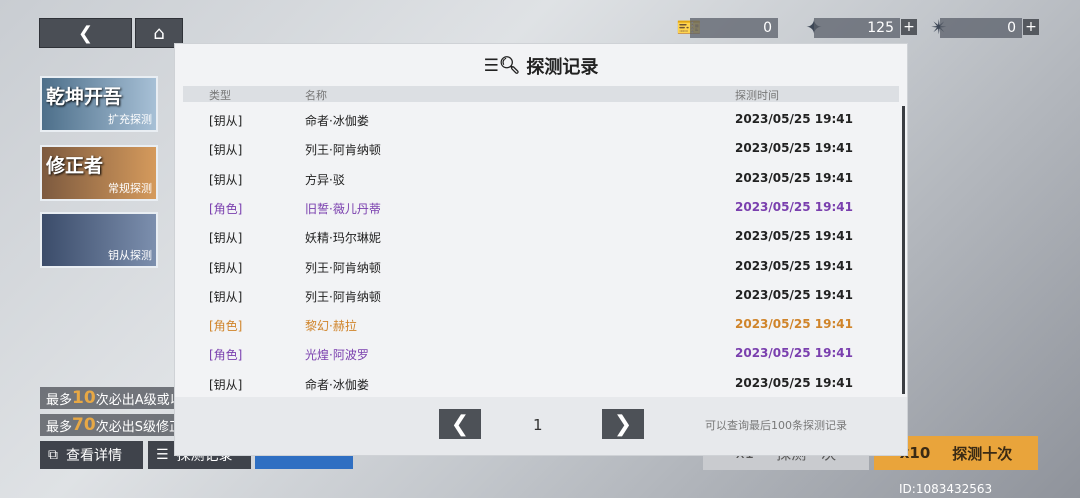 Image resolution: width=1080 pixels, height=498 pixels. I want to click on list-icon: ☰, so click(162, 455).